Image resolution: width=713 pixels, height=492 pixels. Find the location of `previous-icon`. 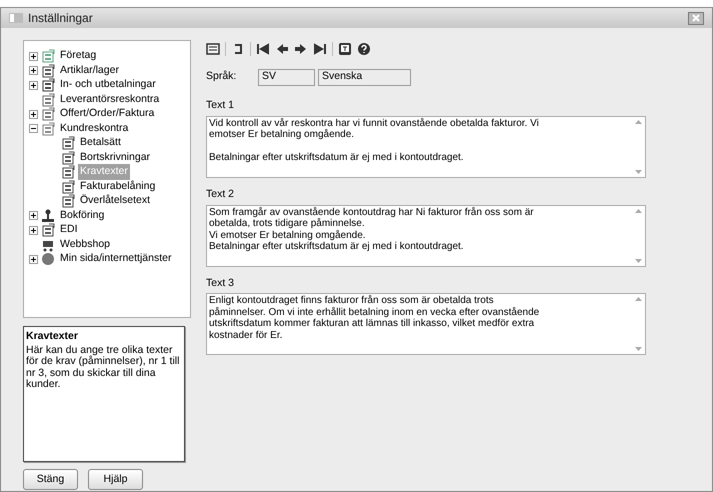

previous-icon is located at coordinates (282, 49).